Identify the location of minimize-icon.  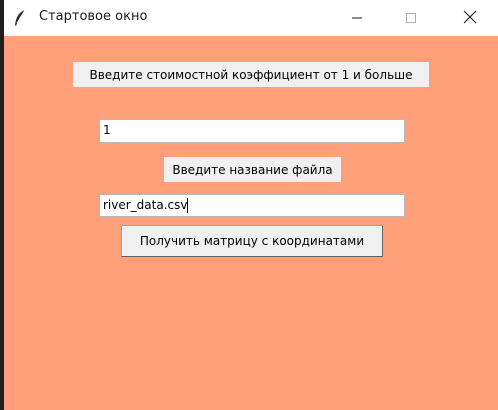
(357, 18).